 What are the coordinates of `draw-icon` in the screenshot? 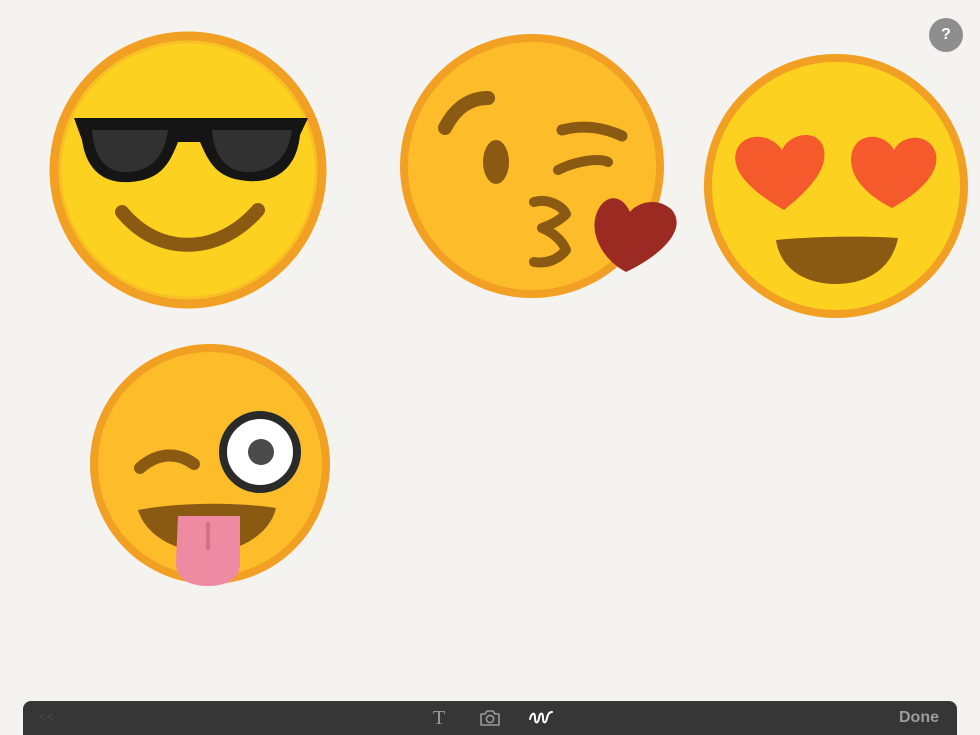 It's located at (541, 717).